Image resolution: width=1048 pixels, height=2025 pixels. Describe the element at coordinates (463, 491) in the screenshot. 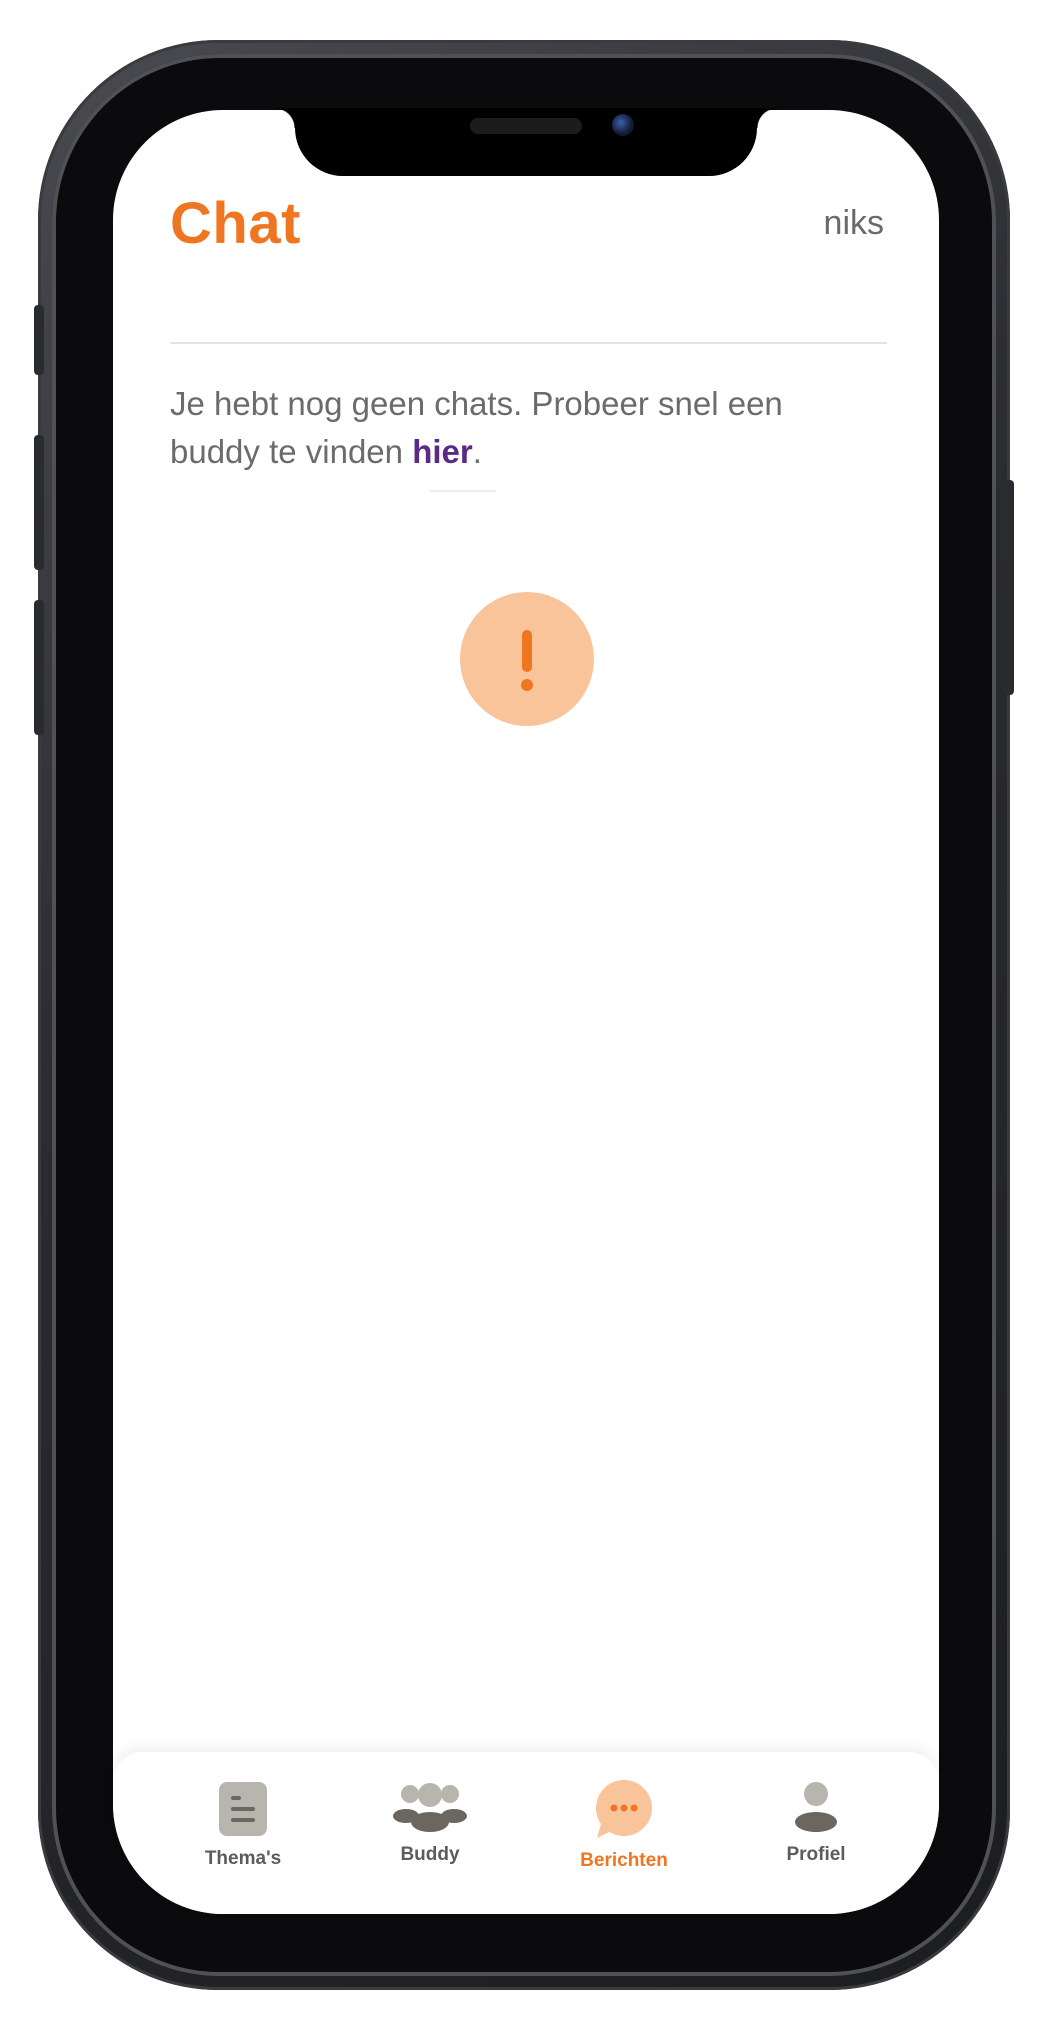

I see `link-underline` at that location.